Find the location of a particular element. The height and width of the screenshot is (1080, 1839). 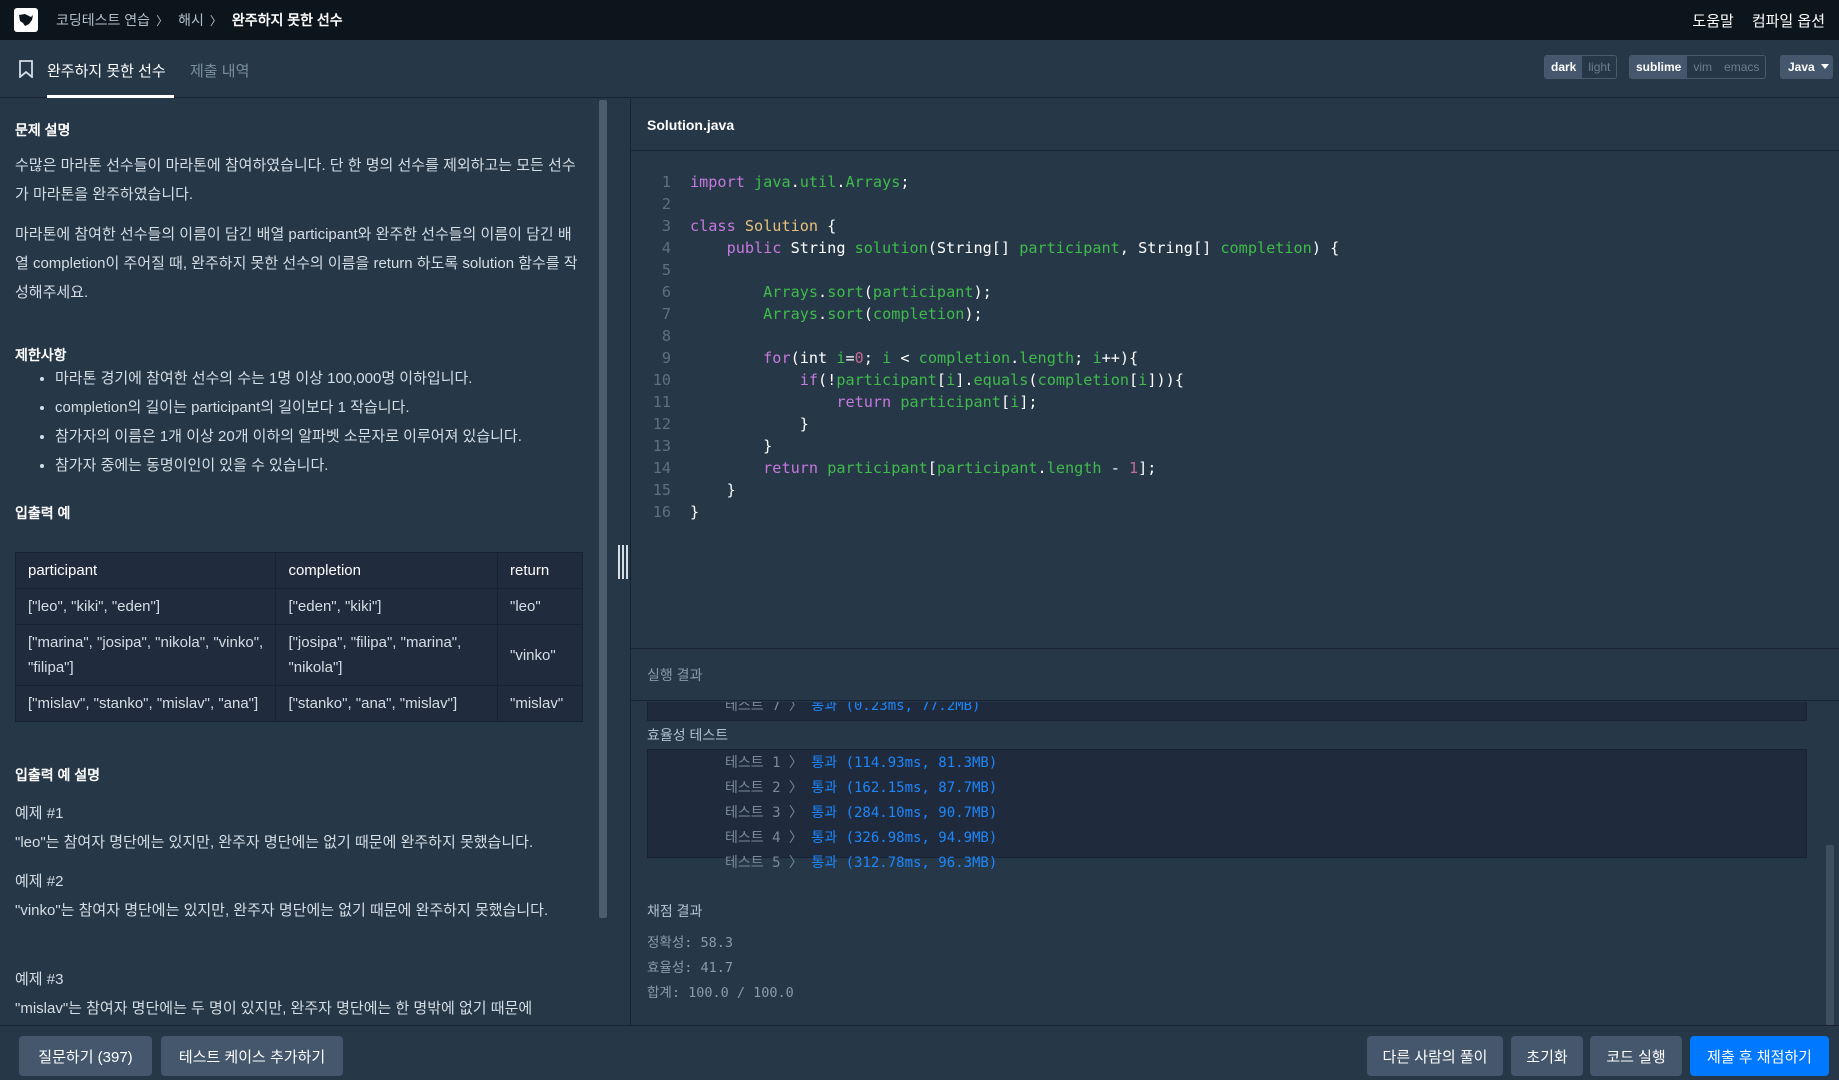

example-title: 예제 #1 is located at coordinates (39, 813).